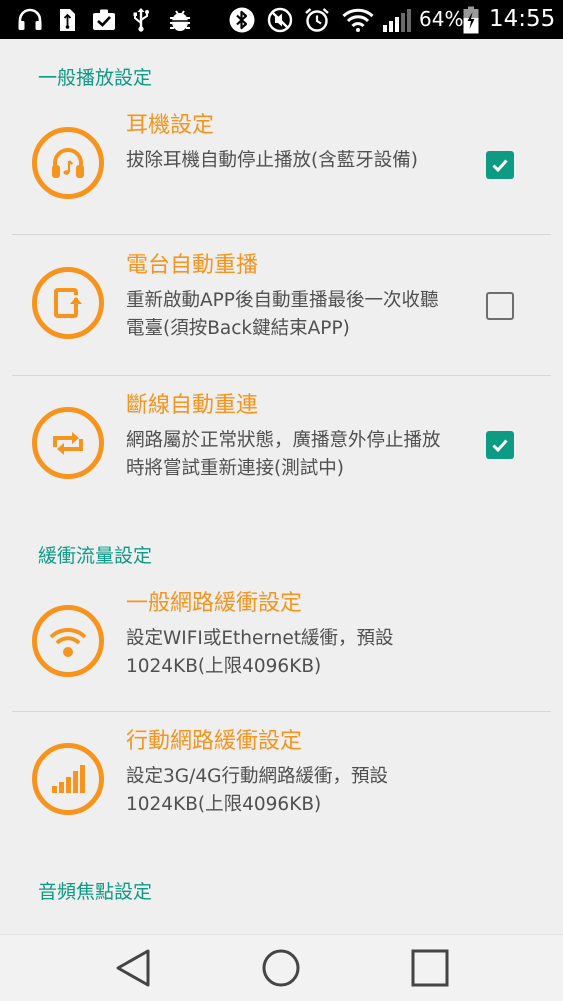  I want to click on replay-icon, so click(68, 303).